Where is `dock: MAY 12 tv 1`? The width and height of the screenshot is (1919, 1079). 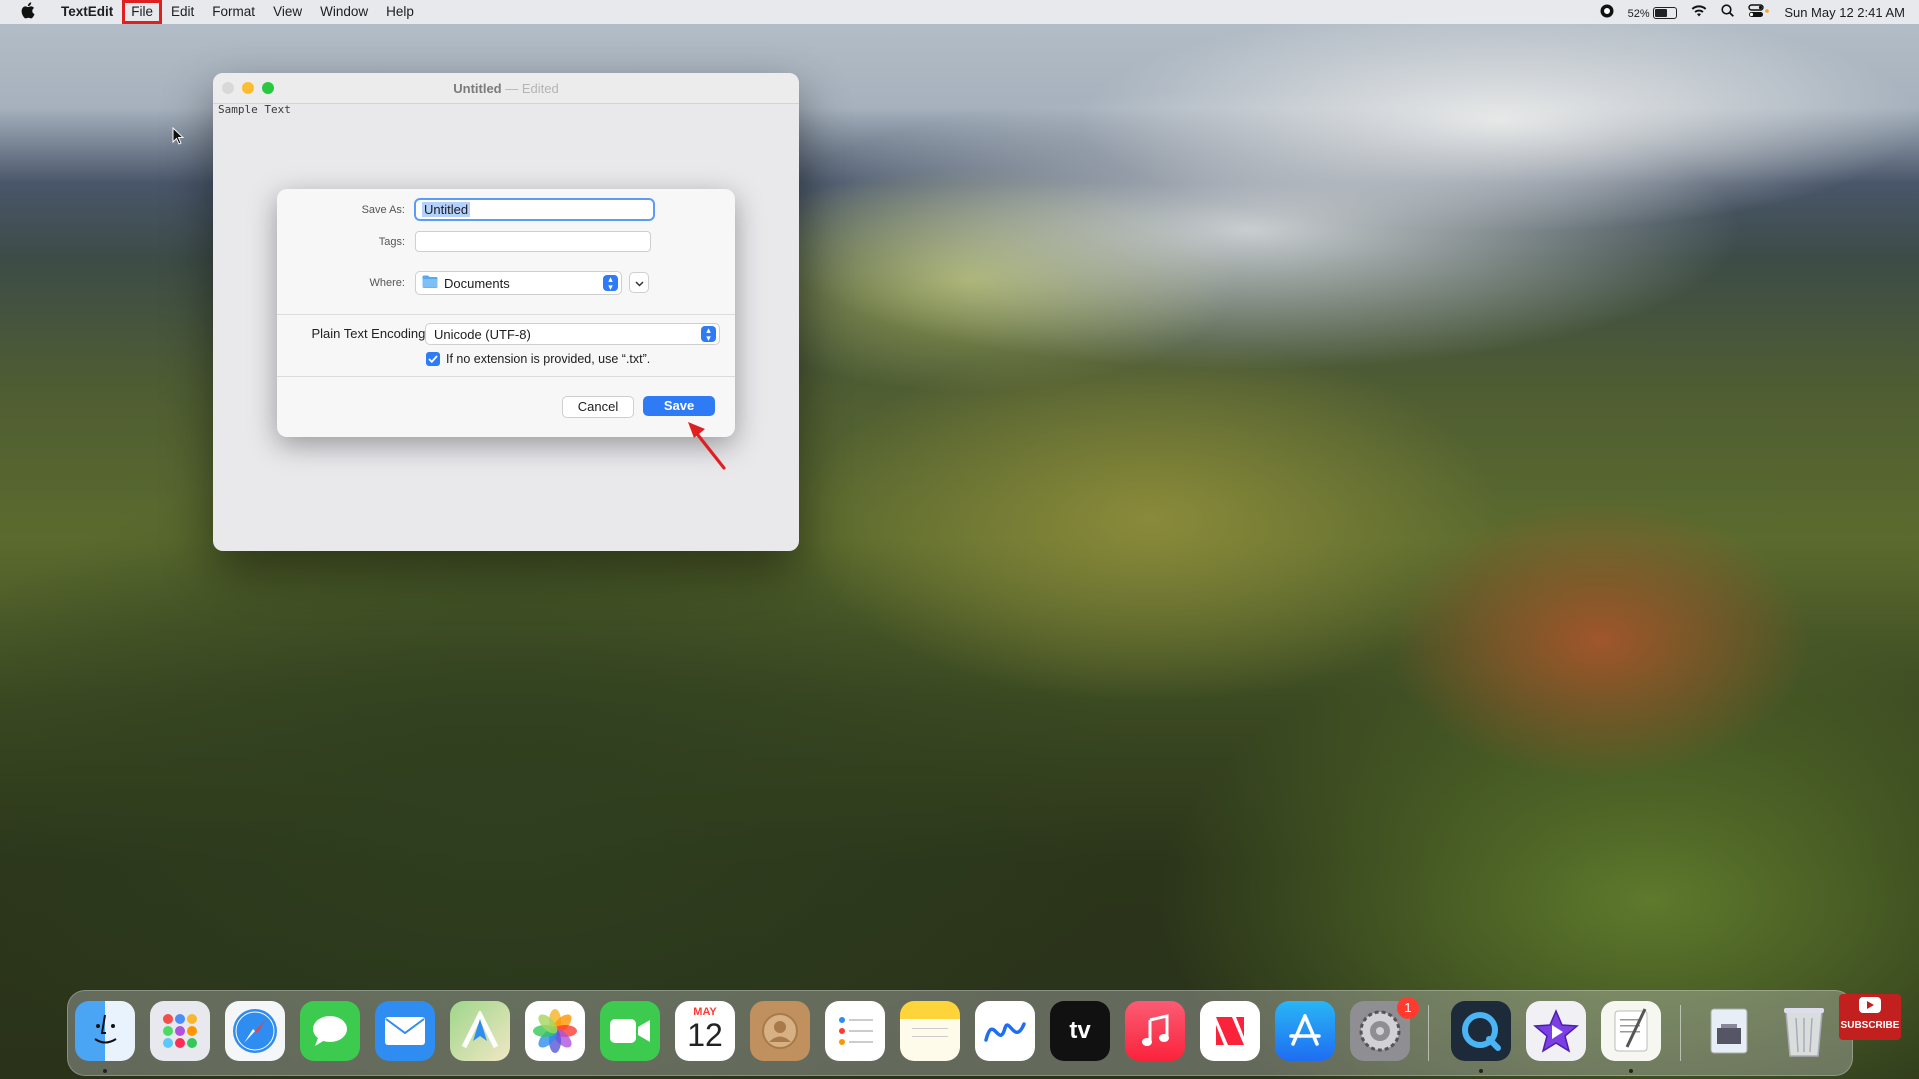 dock: MAY 12 tv 1 is located at coordinates (960, 1033).